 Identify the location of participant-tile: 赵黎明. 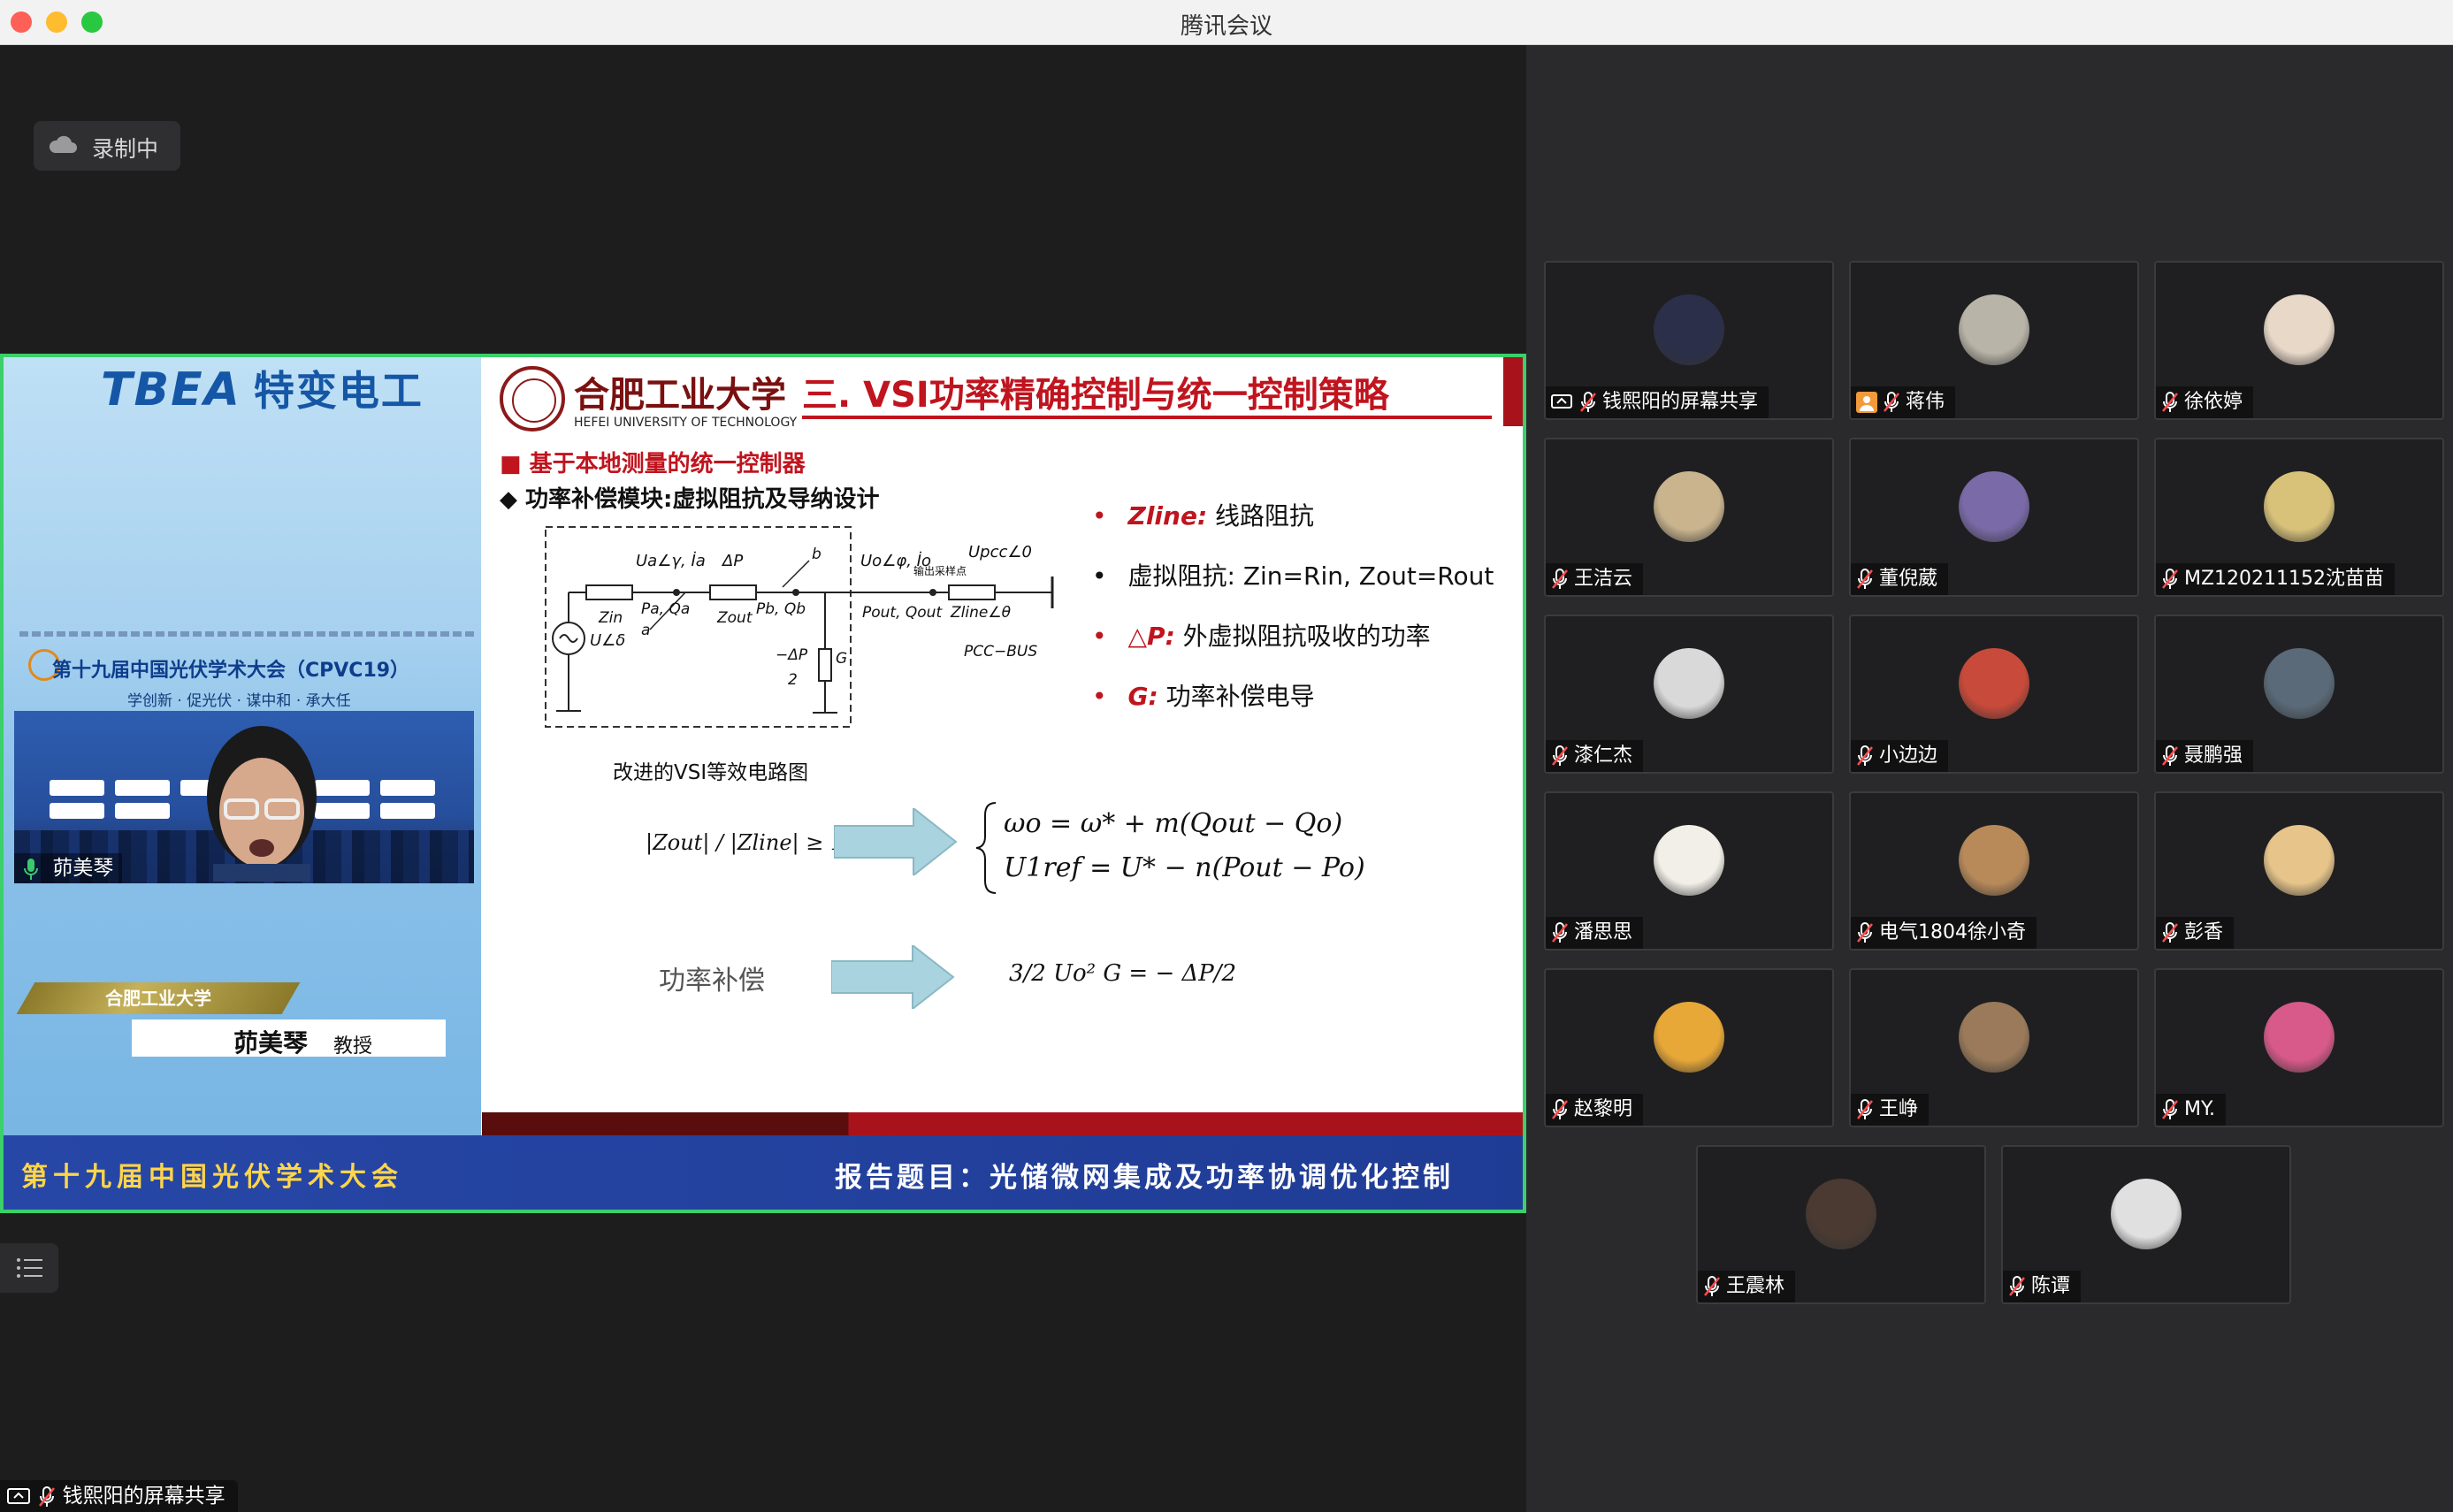
(1689, 1047).